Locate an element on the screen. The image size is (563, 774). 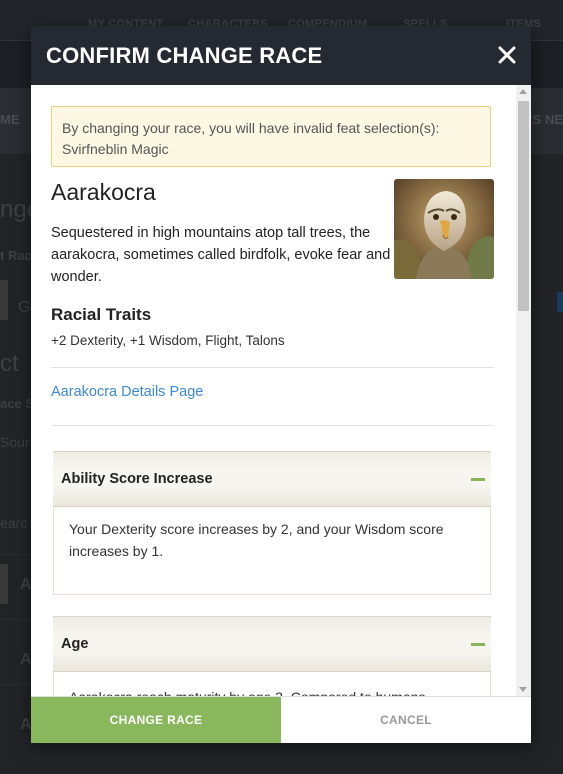
bg-side-tab is located at coordinates (560, 302).